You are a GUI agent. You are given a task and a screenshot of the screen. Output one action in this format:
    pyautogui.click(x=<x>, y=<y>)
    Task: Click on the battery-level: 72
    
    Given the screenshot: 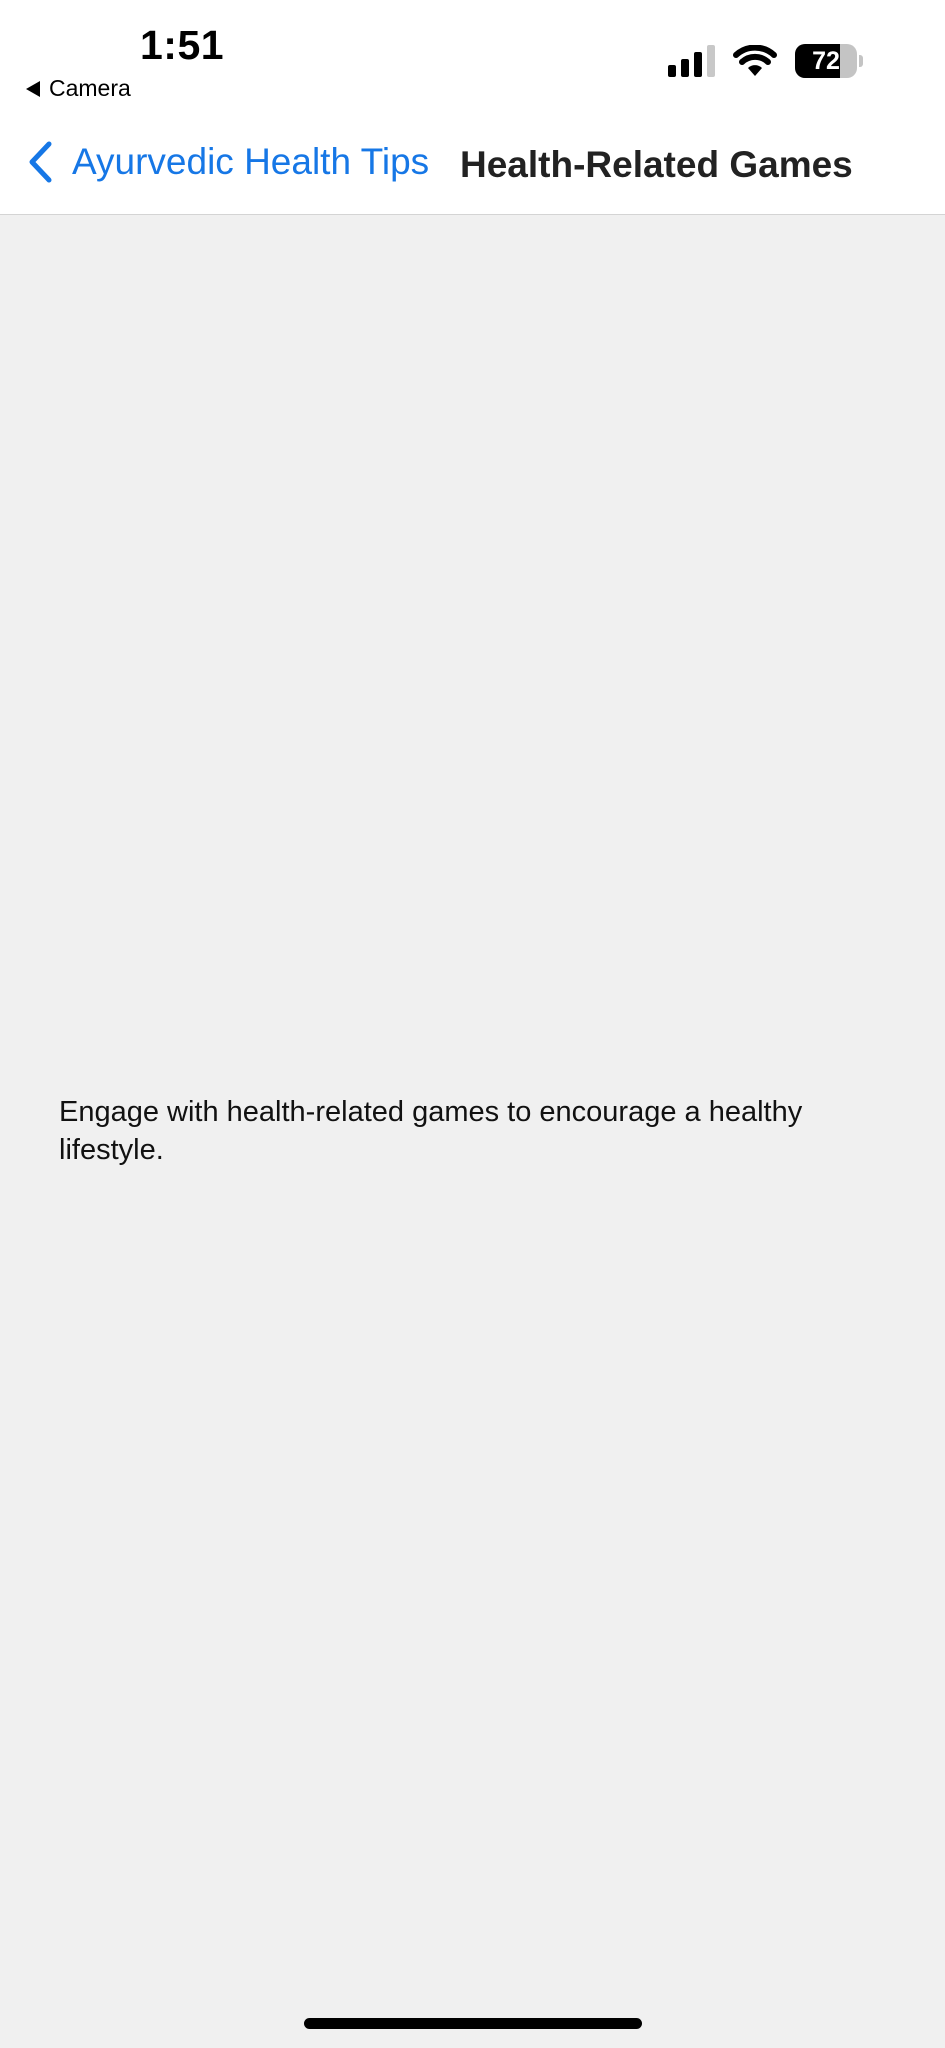 What is the action you would take?
    pyautogui.click(x=826, y=60)
    